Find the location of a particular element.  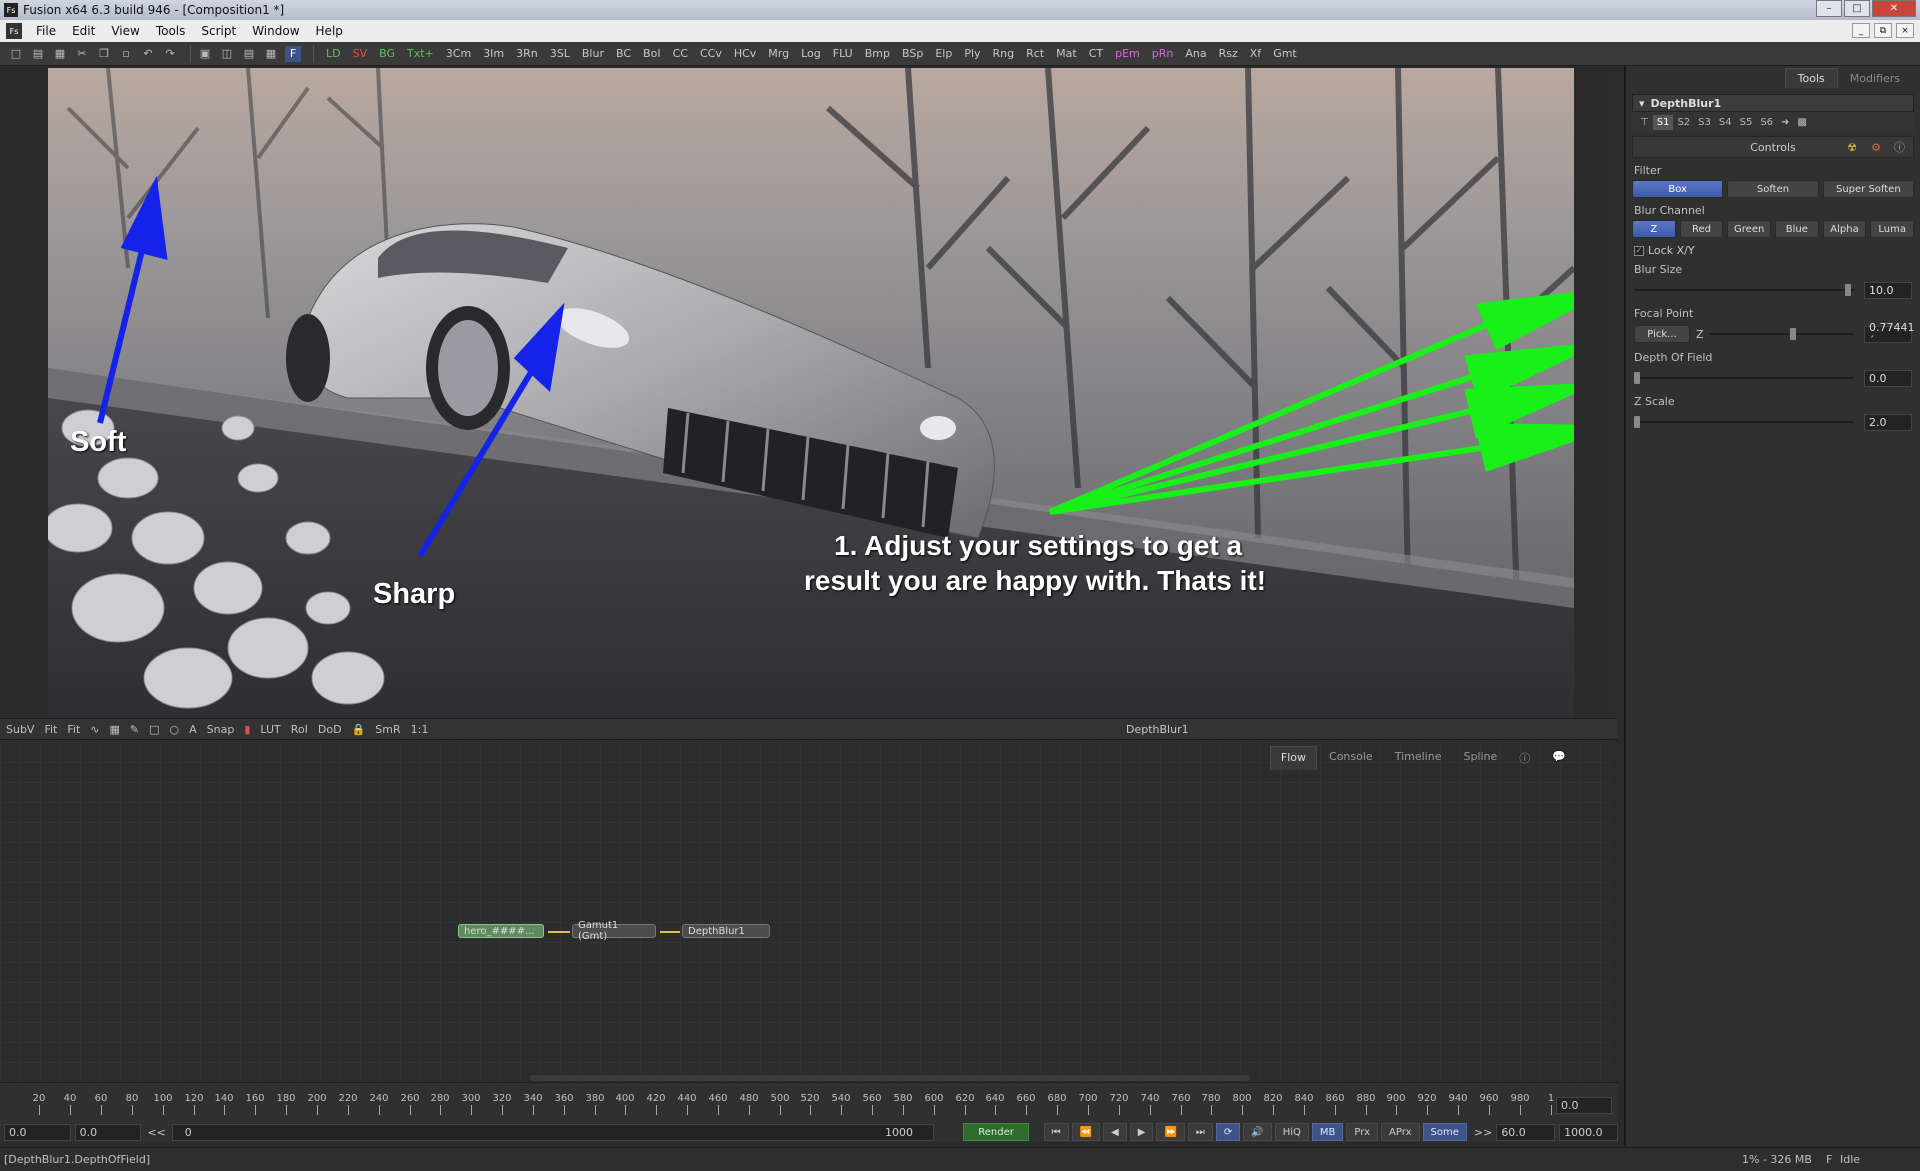

tool-button-rng: Rng is located at coordinates (1004, 53).